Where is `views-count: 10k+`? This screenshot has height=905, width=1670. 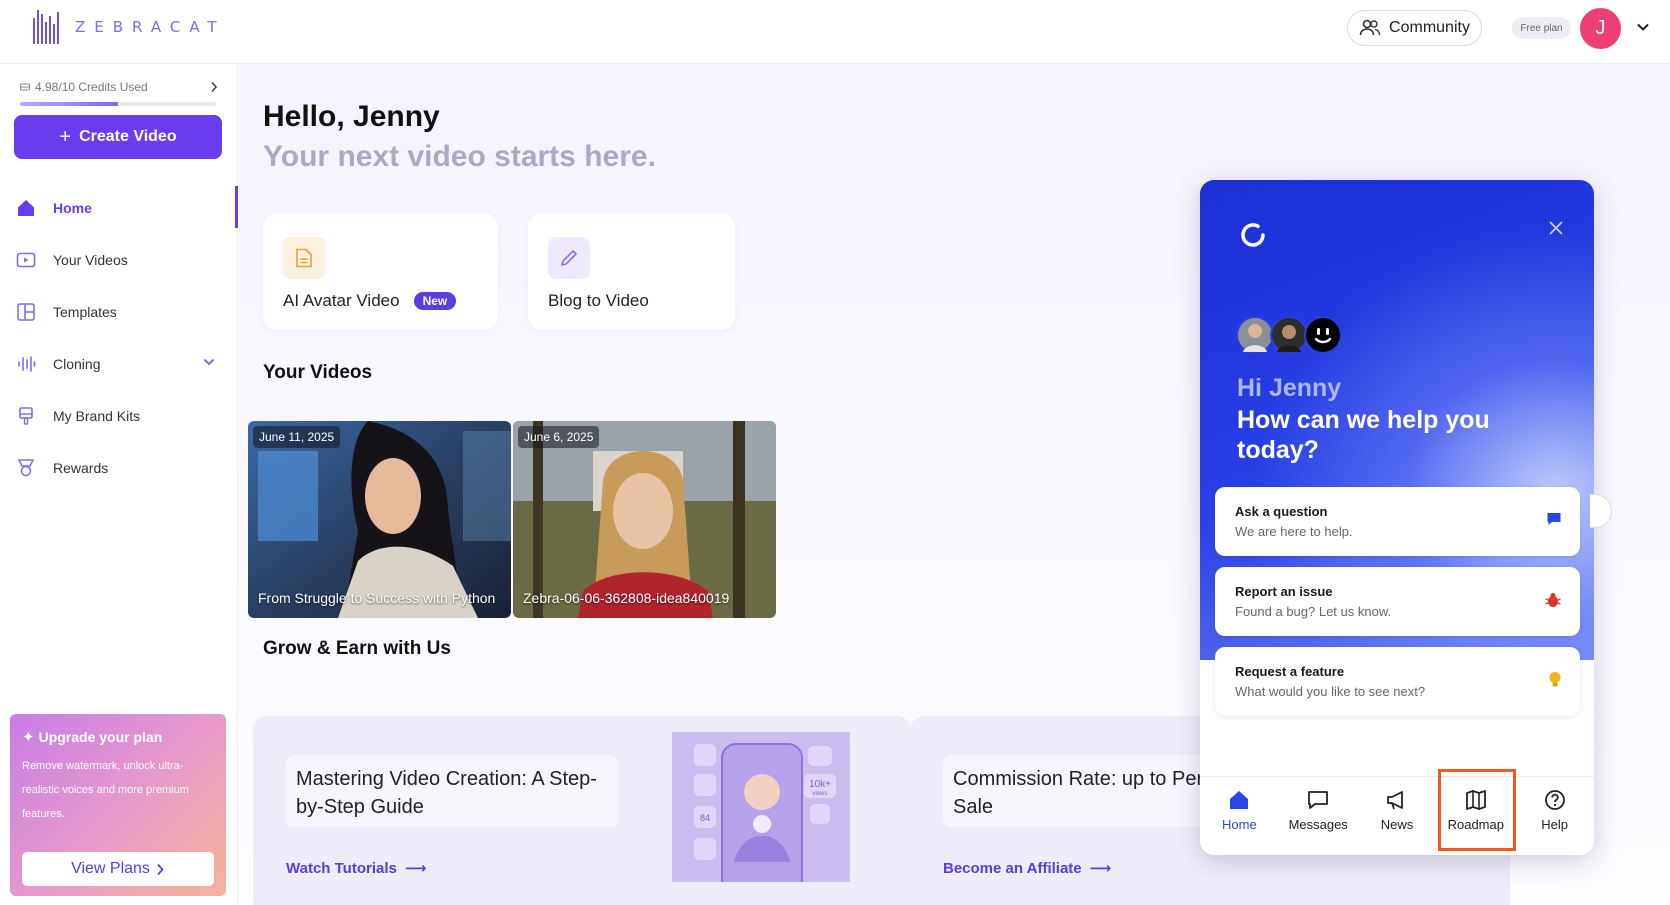 views-count: 10k+ is located at coordinates (820, 784).